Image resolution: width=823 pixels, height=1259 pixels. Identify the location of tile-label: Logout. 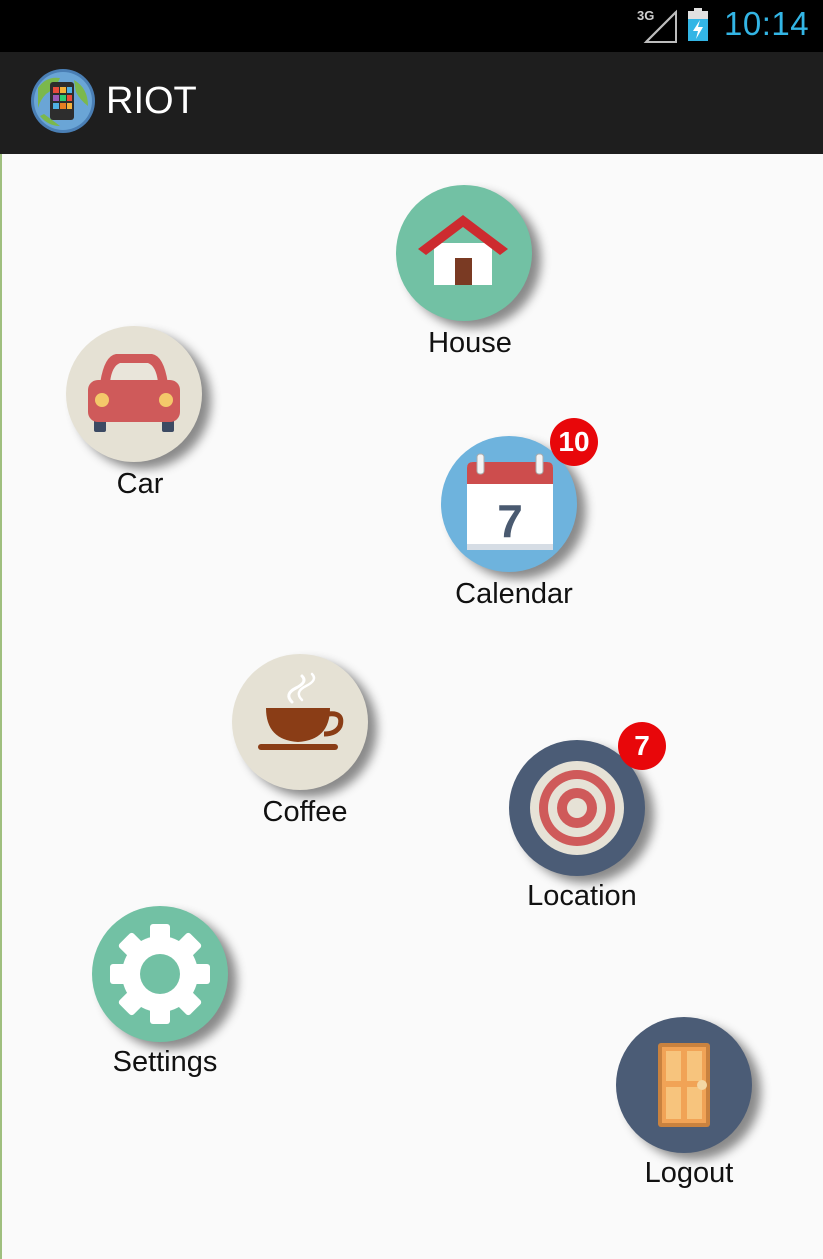
(689, 1173).